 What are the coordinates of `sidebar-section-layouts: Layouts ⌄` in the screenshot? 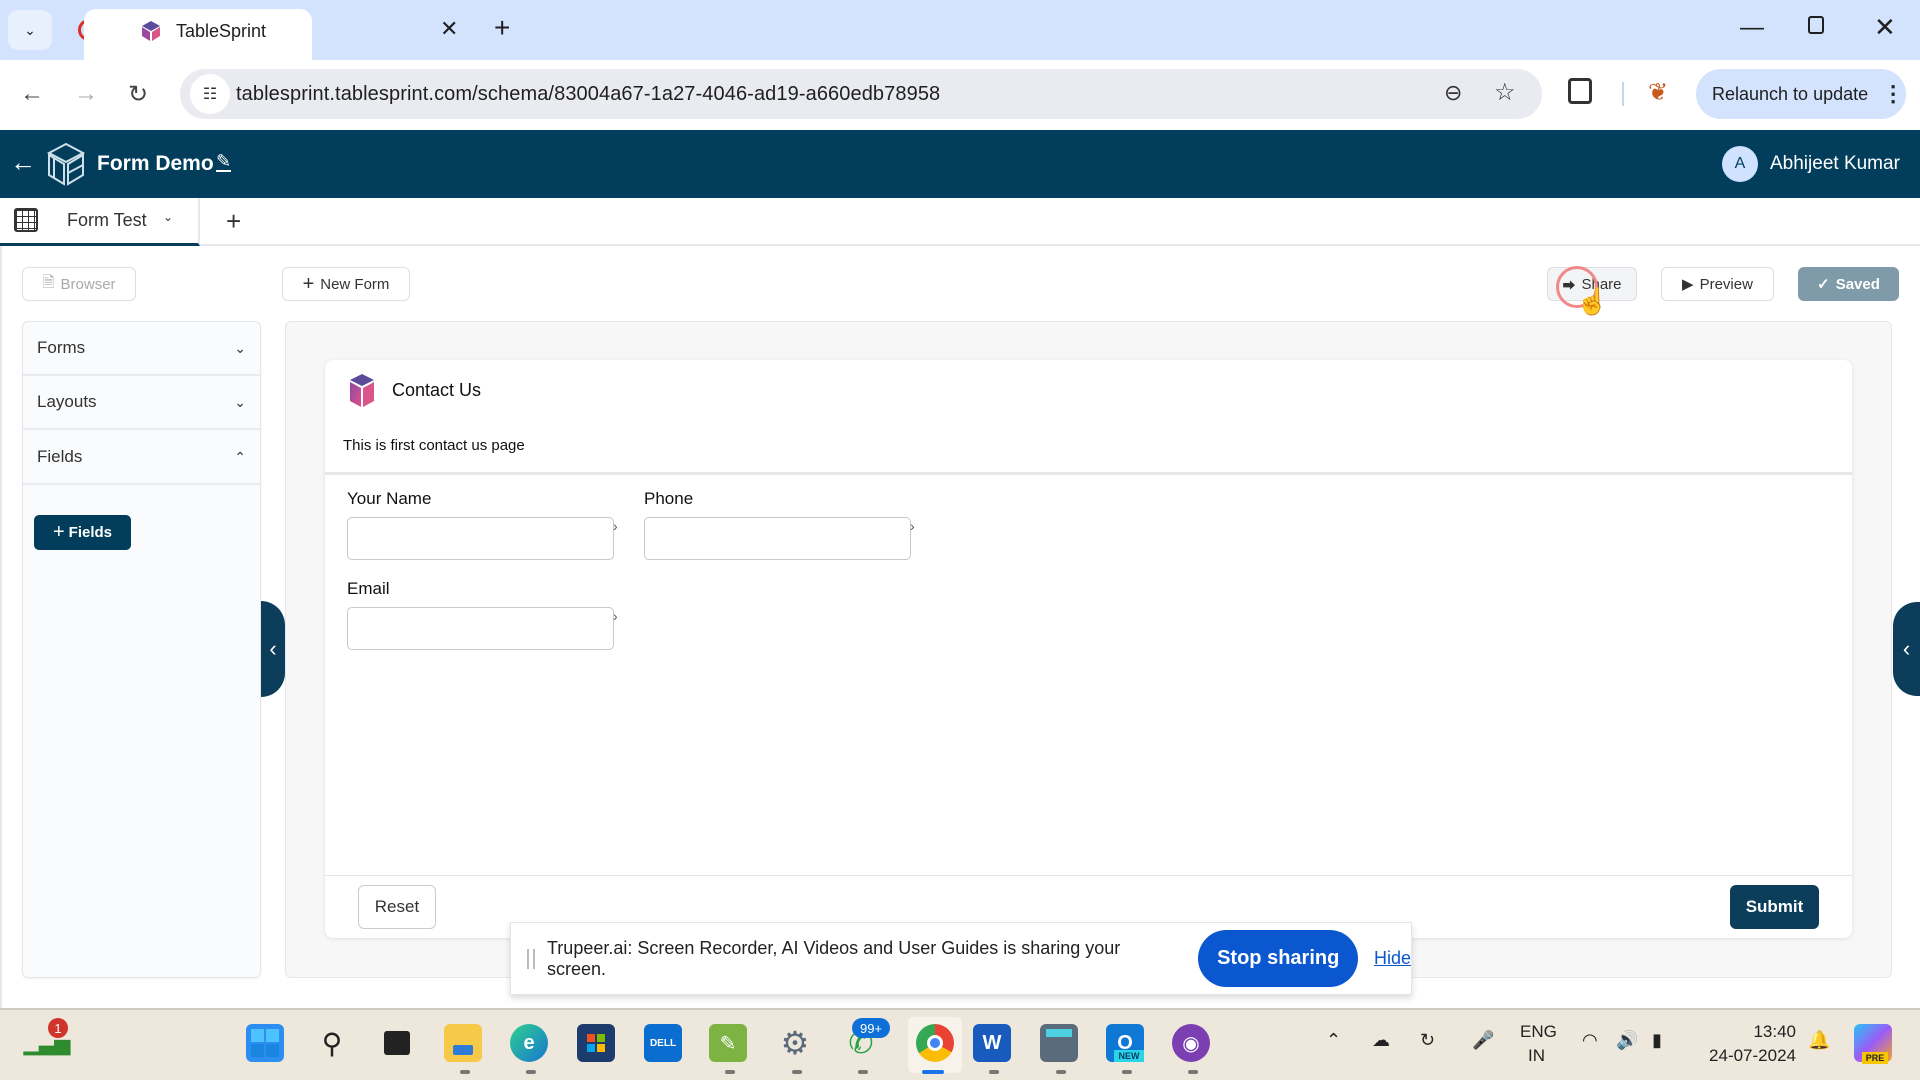 It's located at (141, 403).